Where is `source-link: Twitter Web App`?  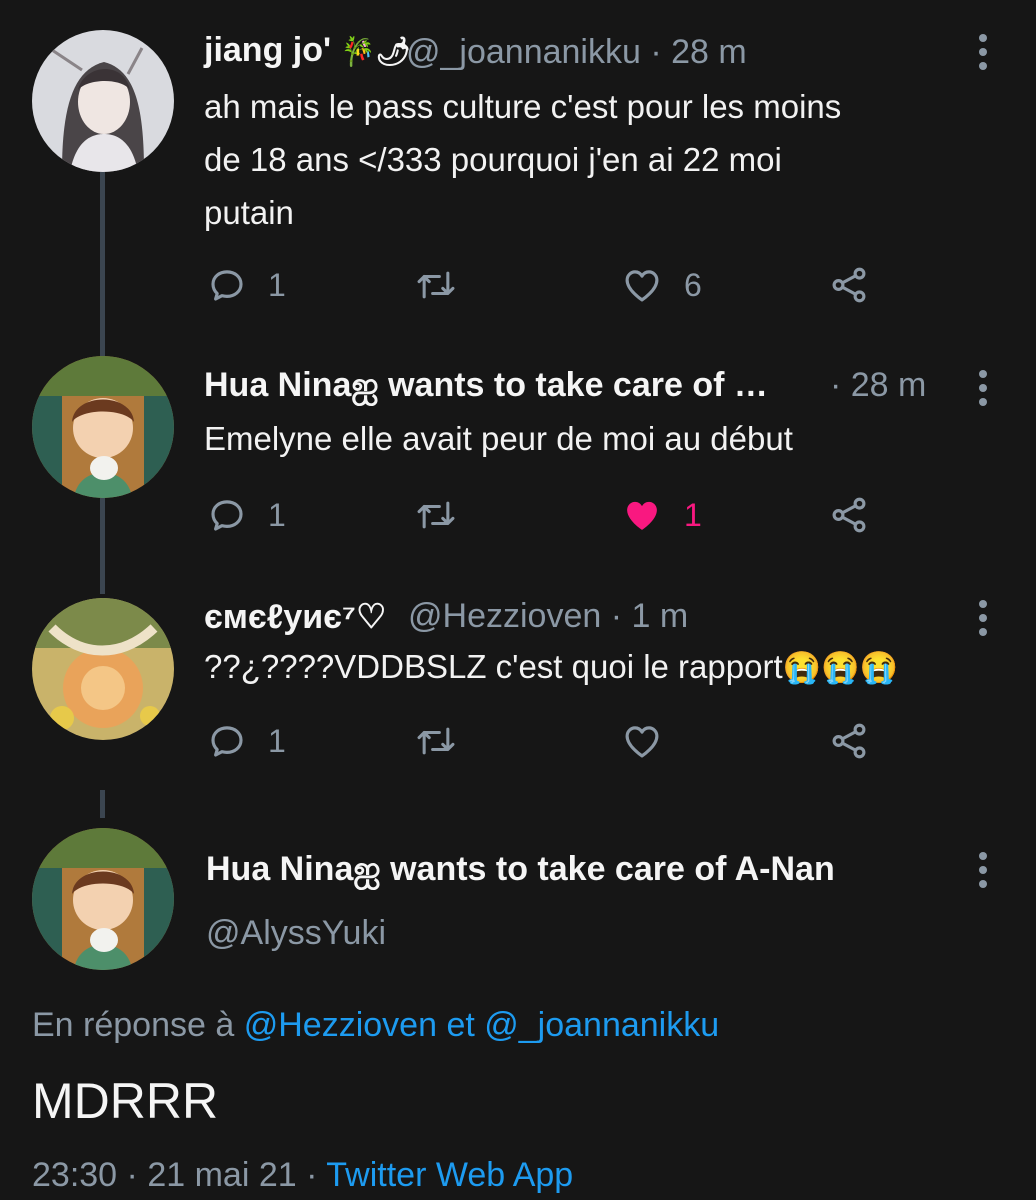
source-link: Twitter Web App is located at coordinates (449, 1175).